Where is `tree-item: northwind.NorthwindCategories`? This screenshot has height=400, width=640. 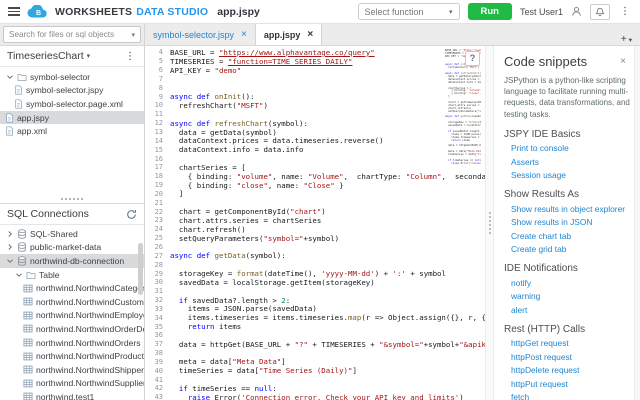 tree-item: northwind.NorthwindCategories is located at coordinates (72, 288).